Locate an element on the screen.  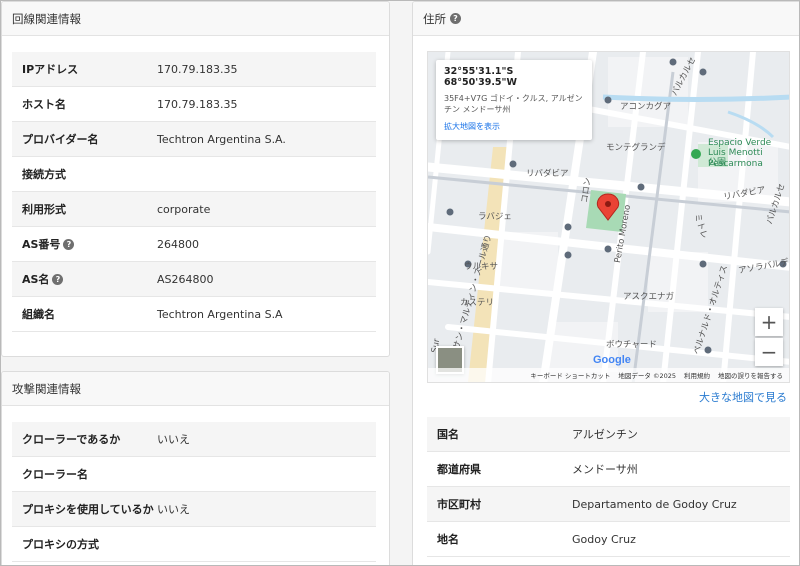
table-row: IPアドレス 170.79.183.35 is located at coordinates (194, 69).